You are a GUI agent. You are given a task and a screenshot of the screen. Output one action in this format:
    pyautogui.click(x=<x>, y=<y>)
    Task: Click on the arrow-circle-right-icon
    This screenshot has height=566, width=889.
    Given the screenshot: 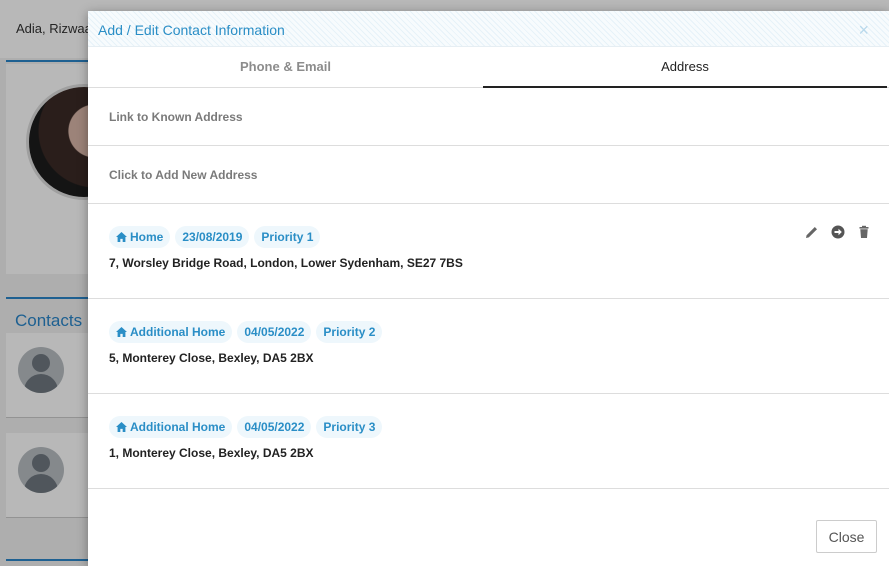 What is the action you would take?
    pyautogui.click(x=838, y=232)
    